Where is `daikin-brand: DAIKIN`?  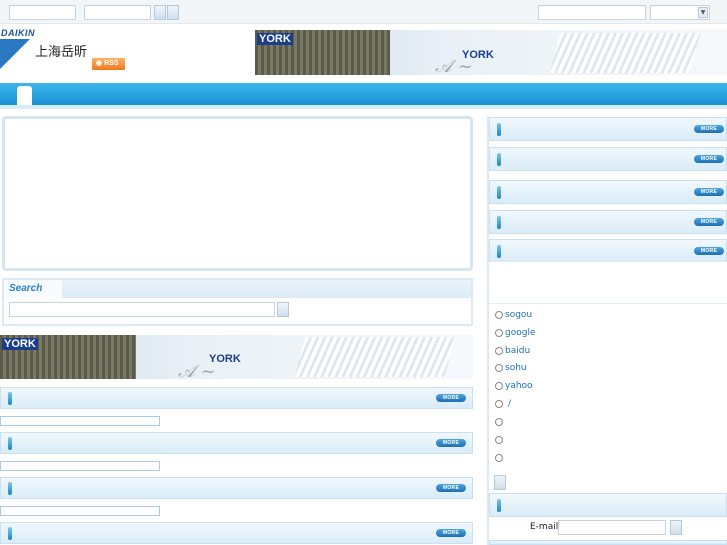 daikin-brand: DAIKIN is located at coordinates (18, 33).